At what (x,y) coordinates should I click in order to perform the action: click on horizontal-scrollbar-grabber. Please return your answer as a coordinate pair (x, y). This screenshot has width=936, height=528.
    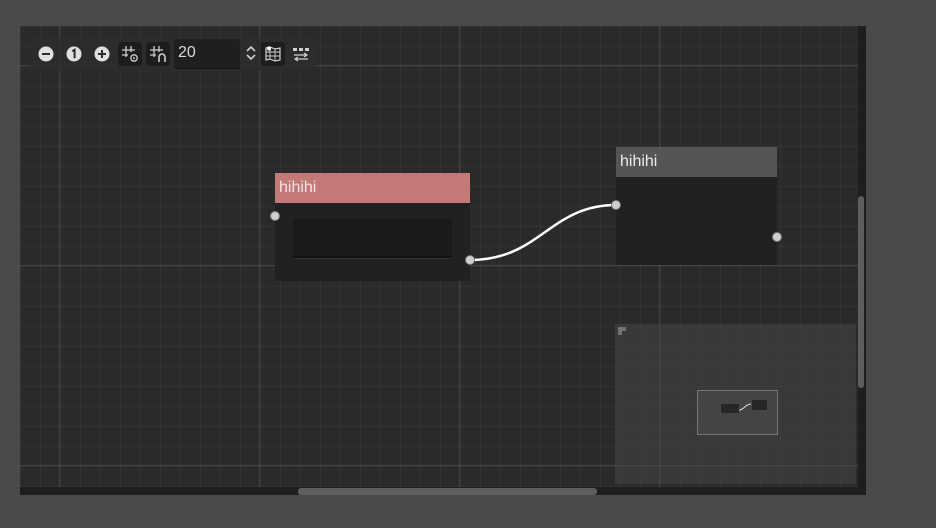
    Looking at the image, I should click on (447, 491).